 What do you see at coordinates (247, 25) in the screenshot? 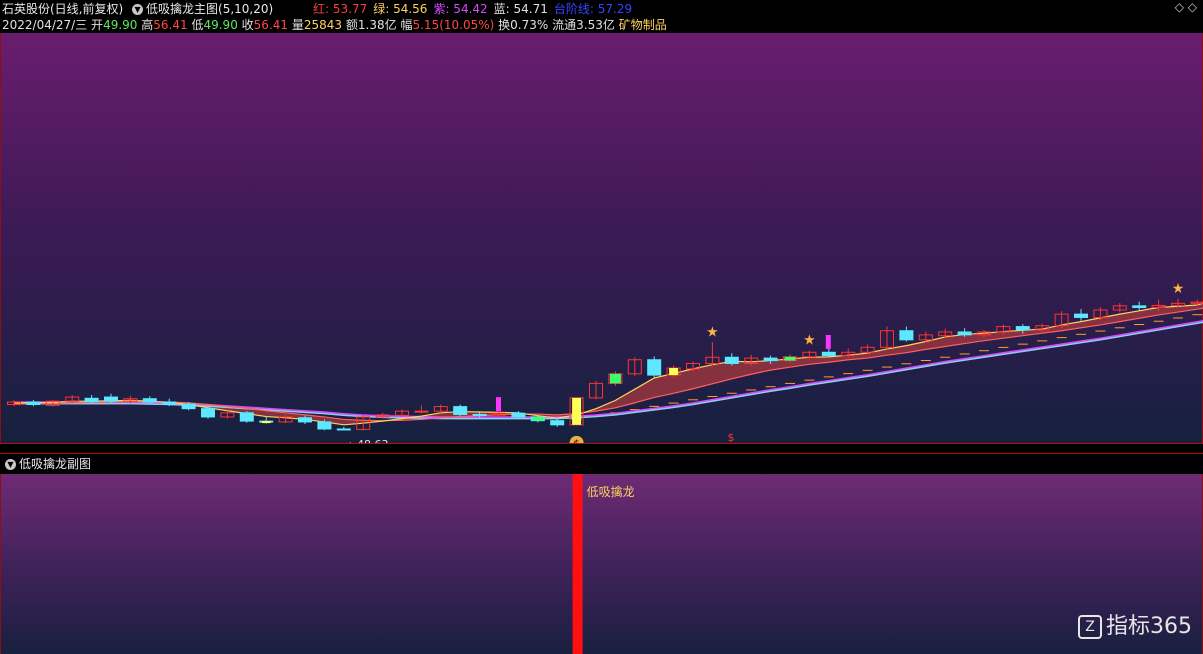
I see `close-label: 收` at bounding box center [247, 25].